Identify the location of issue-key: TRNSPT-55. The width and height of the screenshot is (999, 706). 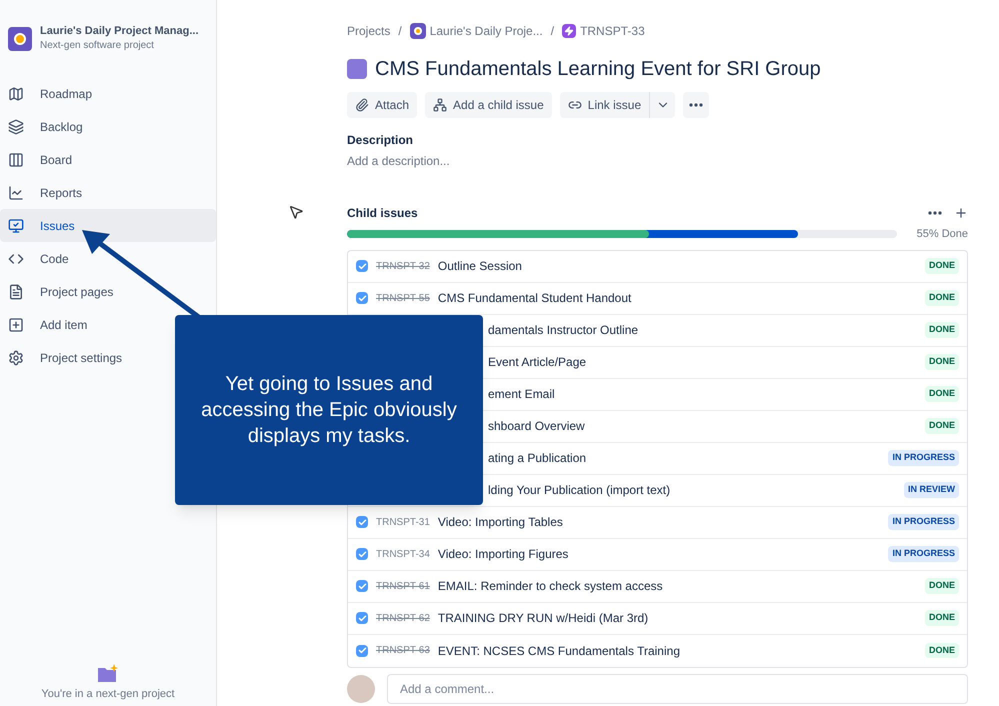
(403, 298).